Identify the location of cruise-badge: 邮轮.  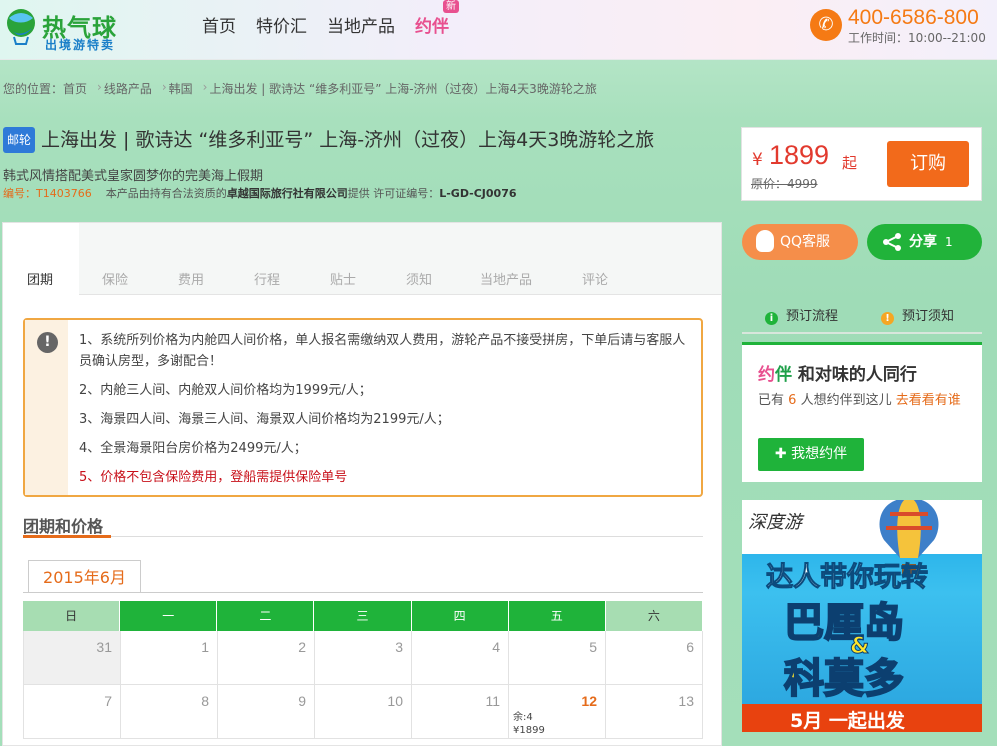
(19, 140).